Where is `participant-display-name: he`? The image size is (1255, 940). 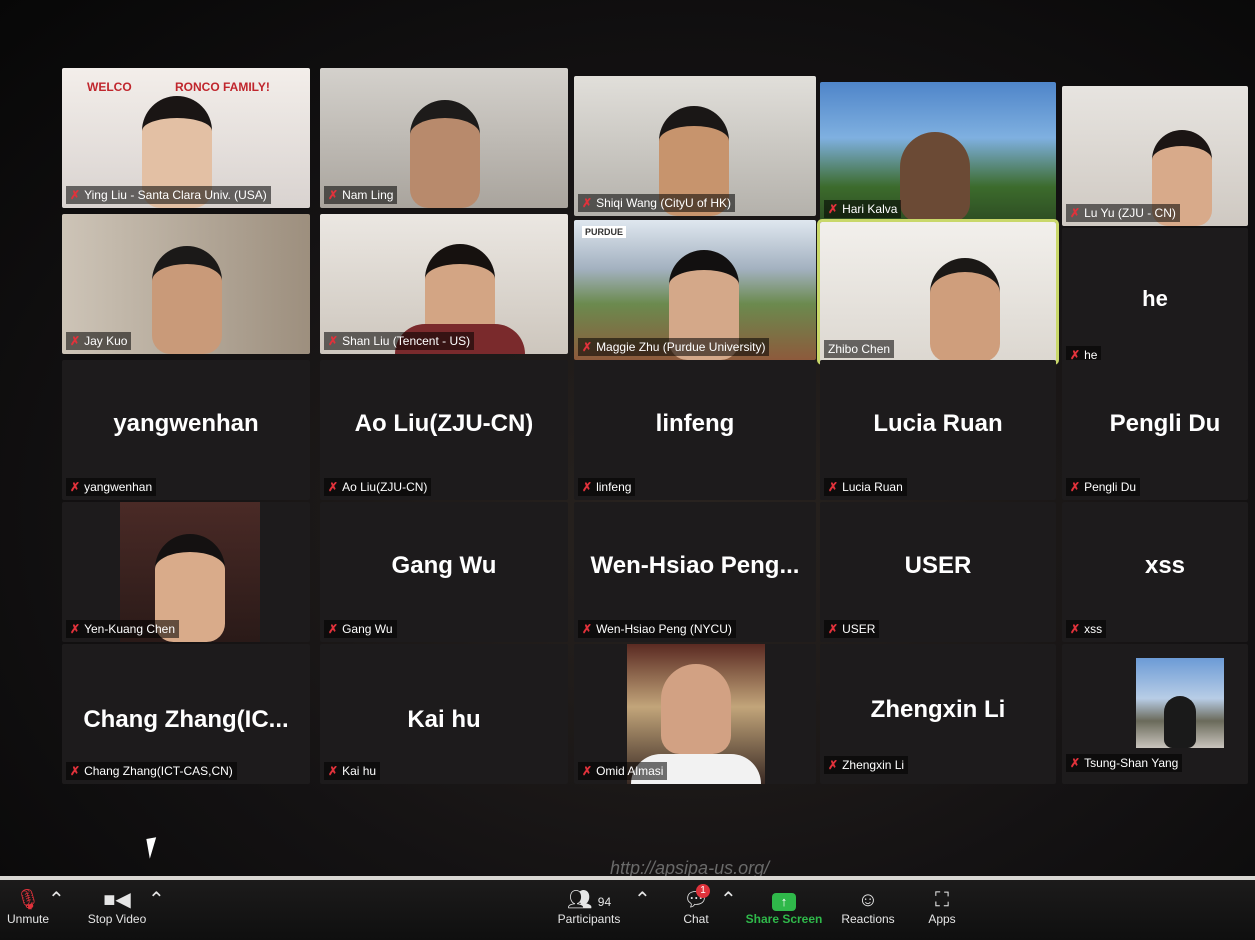 participant-display-name: he is located at coordinates (1155, 298).